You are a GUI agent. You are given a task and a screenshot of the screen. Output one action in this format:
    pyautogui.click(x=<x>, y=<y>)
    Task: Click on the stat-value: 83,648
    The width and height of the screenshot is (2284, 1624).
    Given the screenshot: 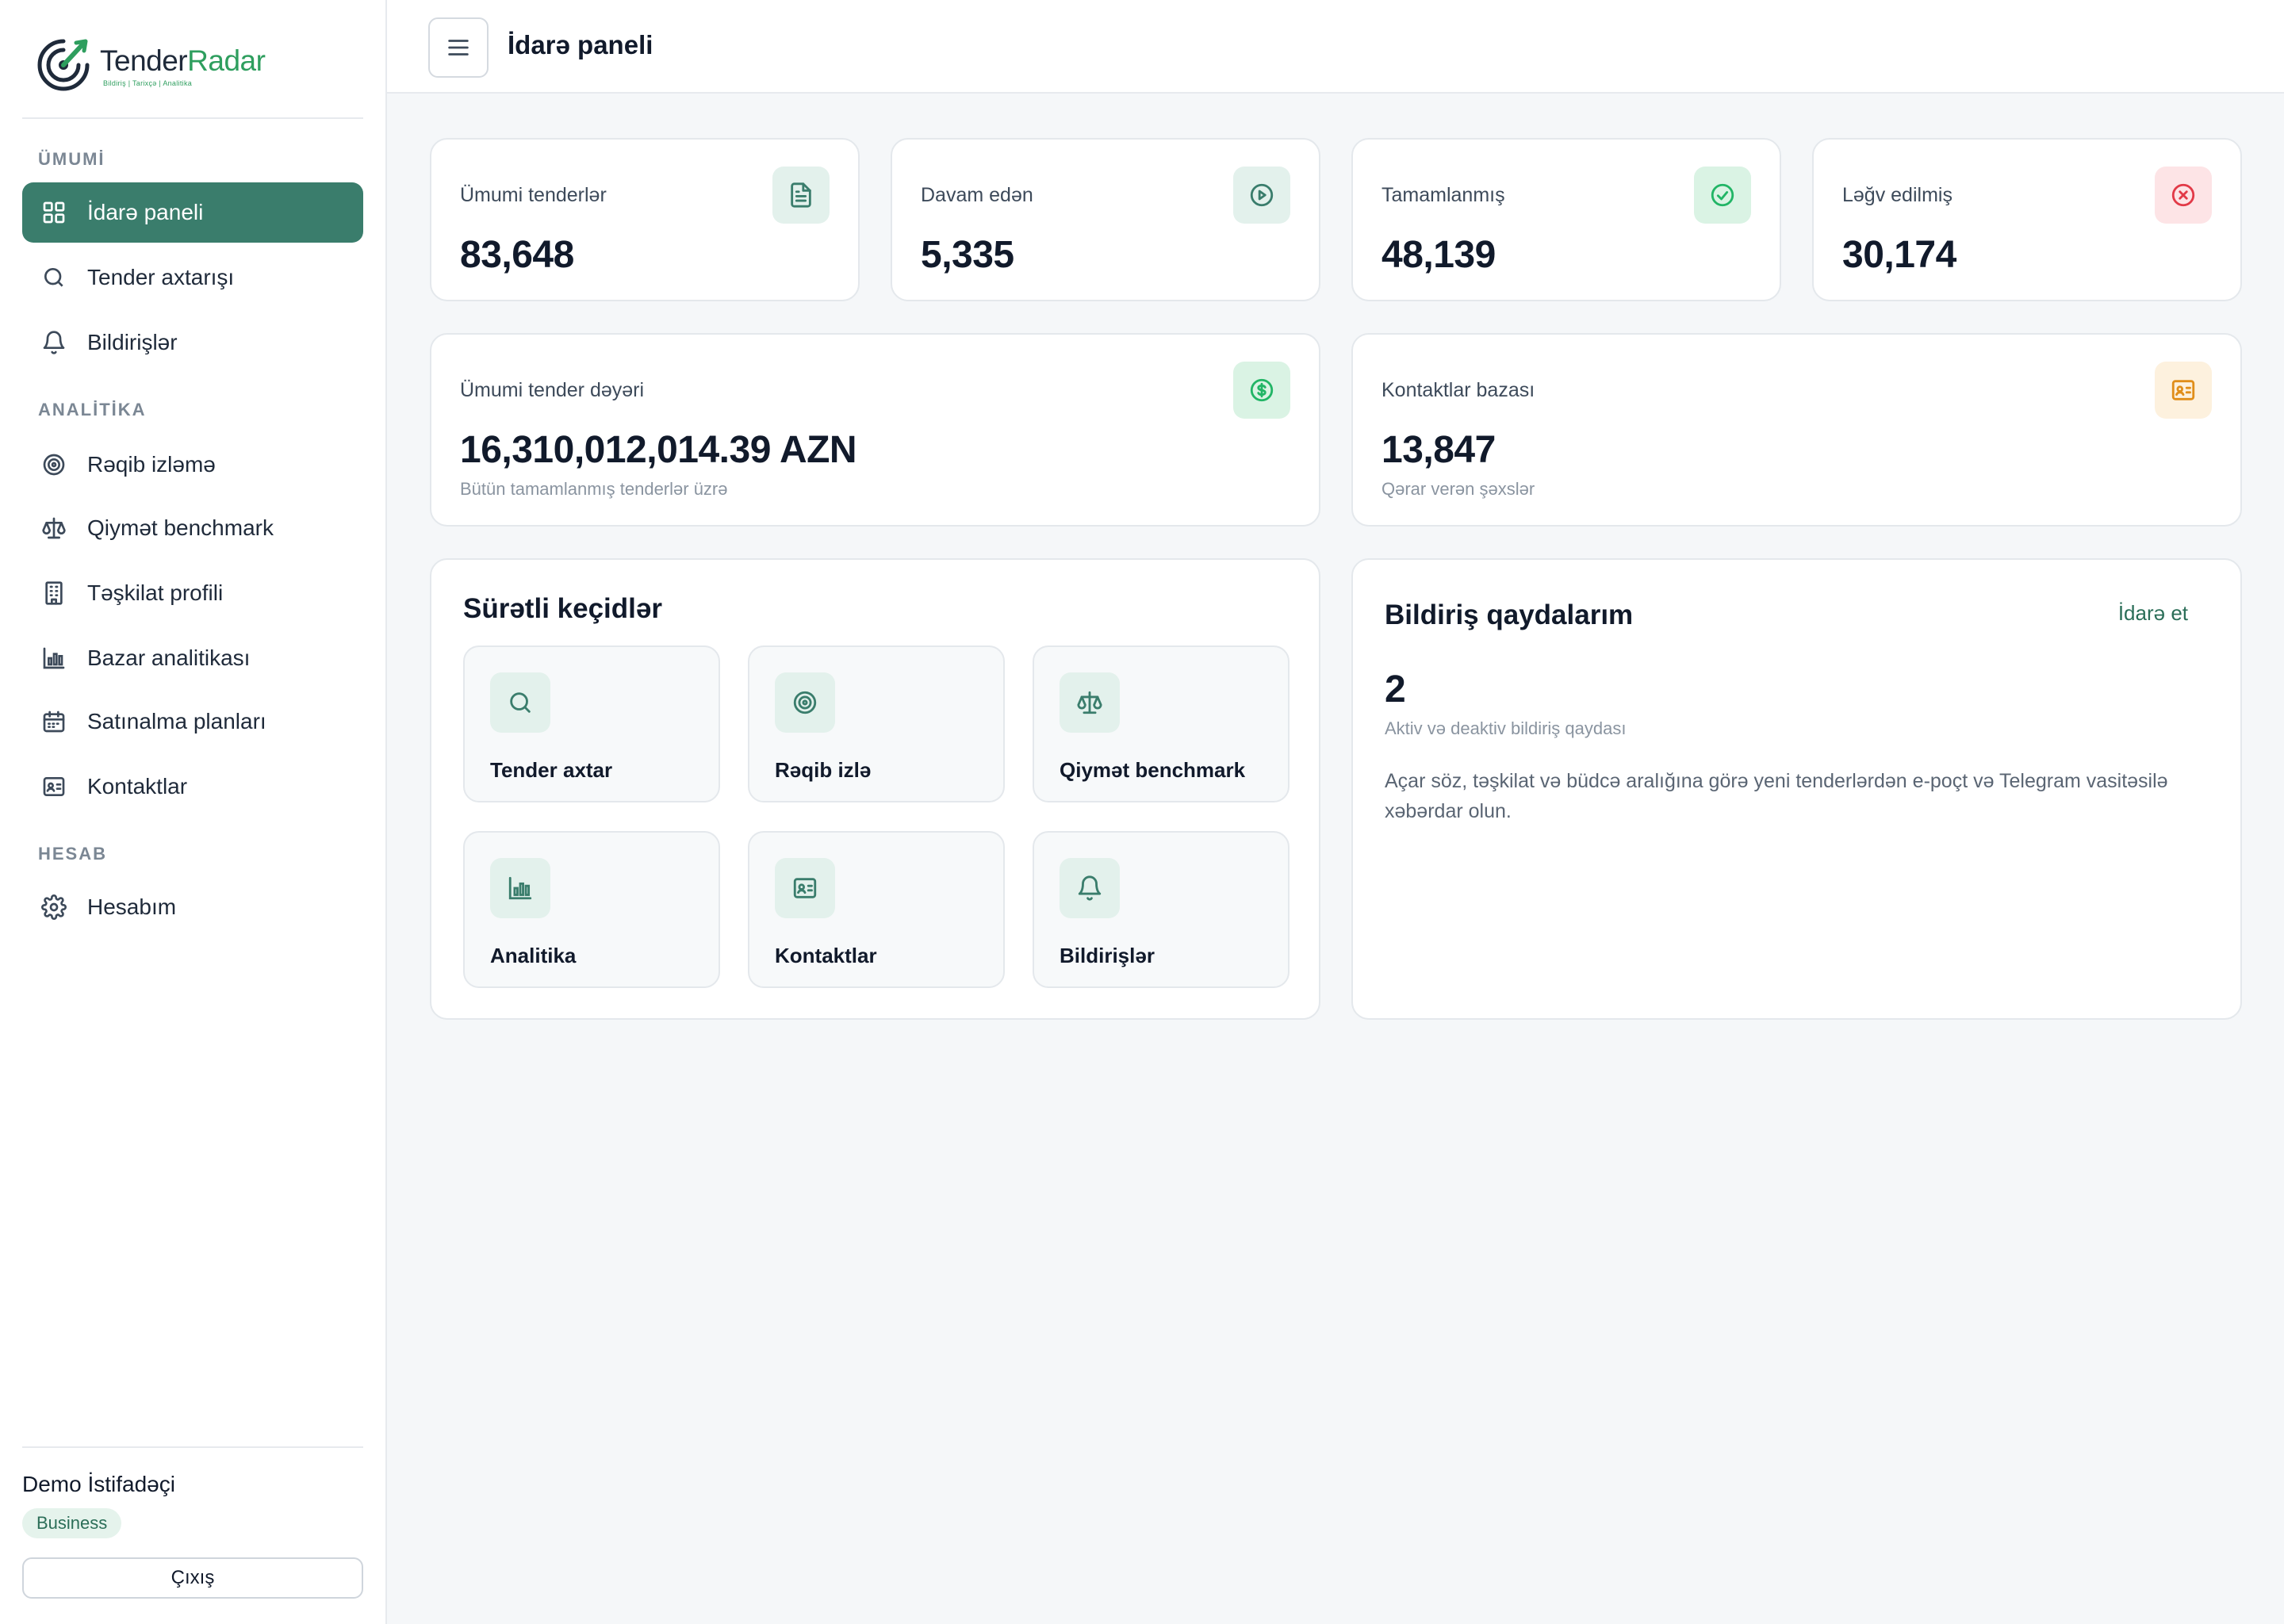 What is the action you would take?
    pyautogui.click(x=517, y=255)
    